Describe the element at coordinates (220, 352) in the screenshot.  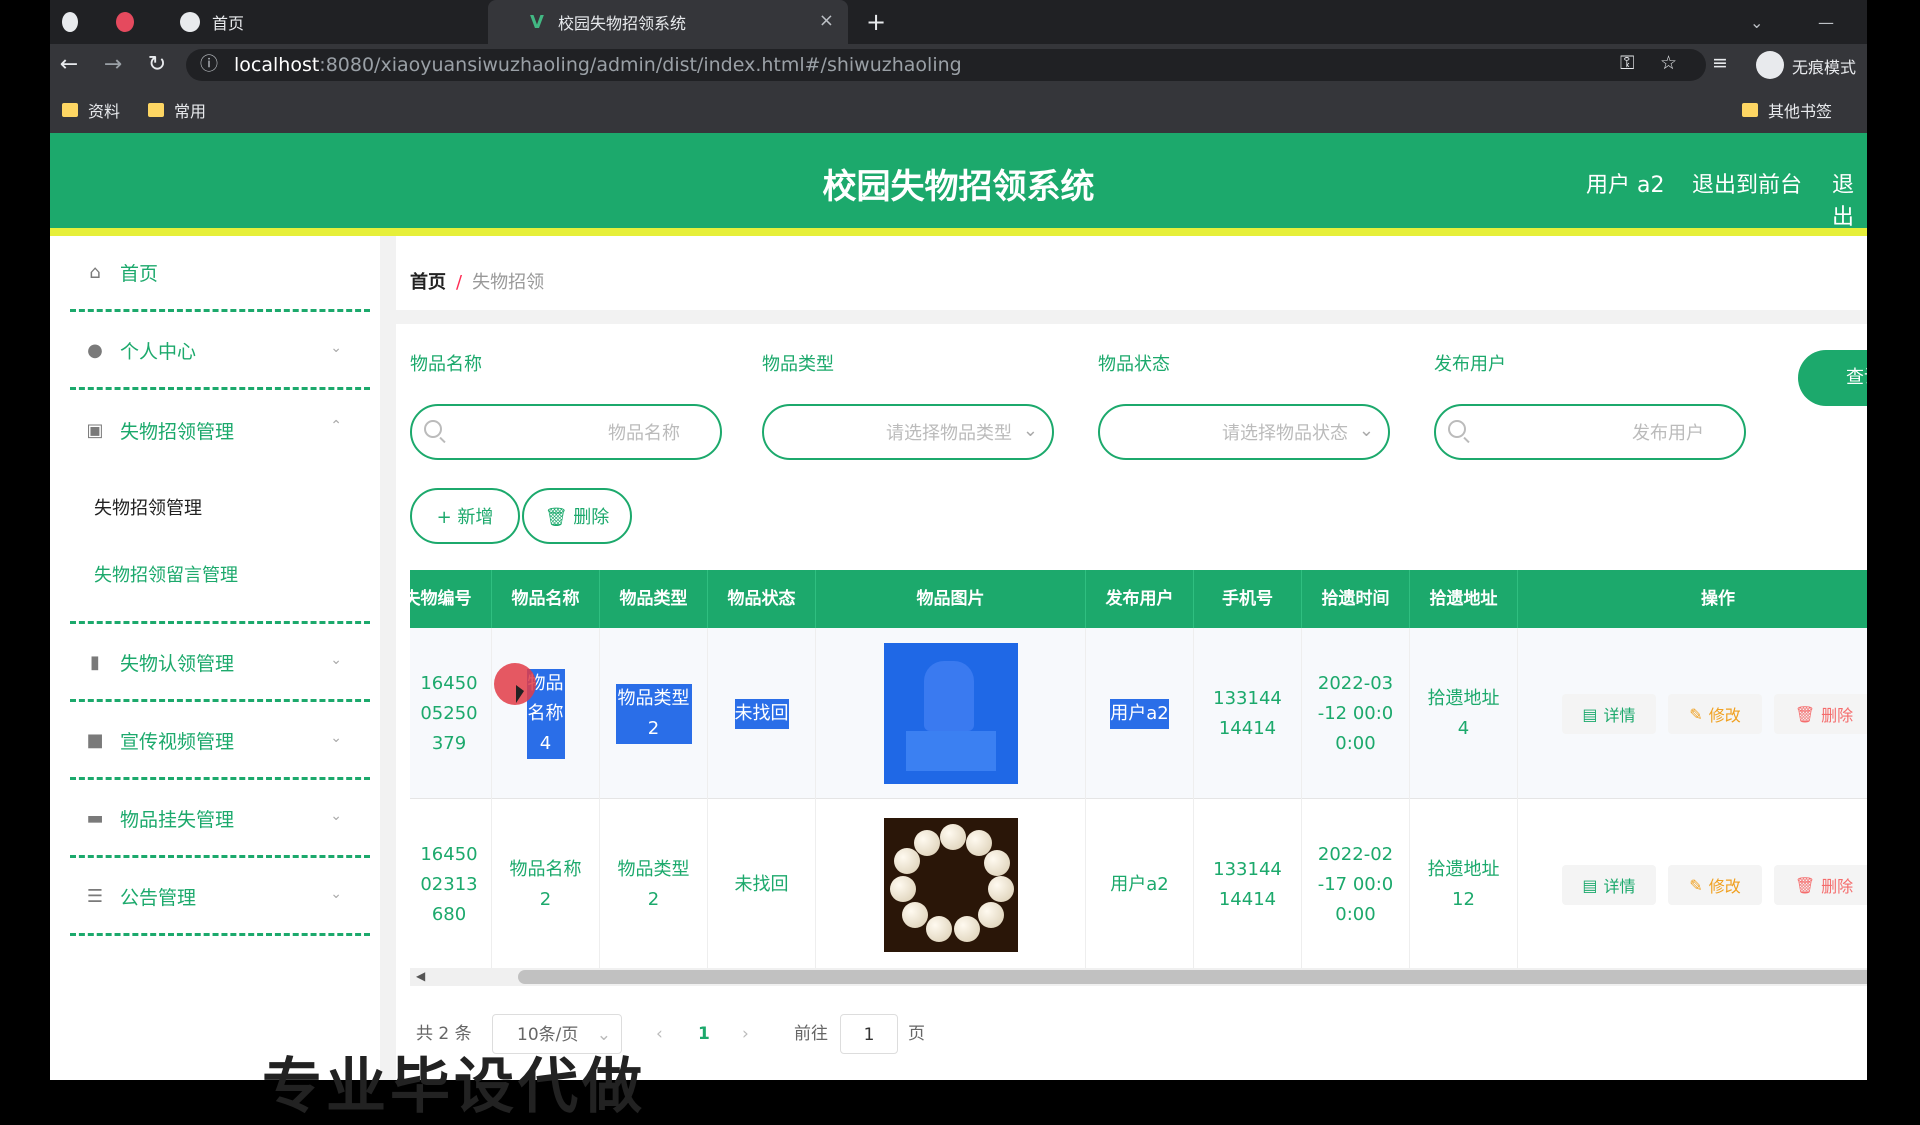
I see `sidebar-item-profile: ● 个人中心 ⌄` at that location.